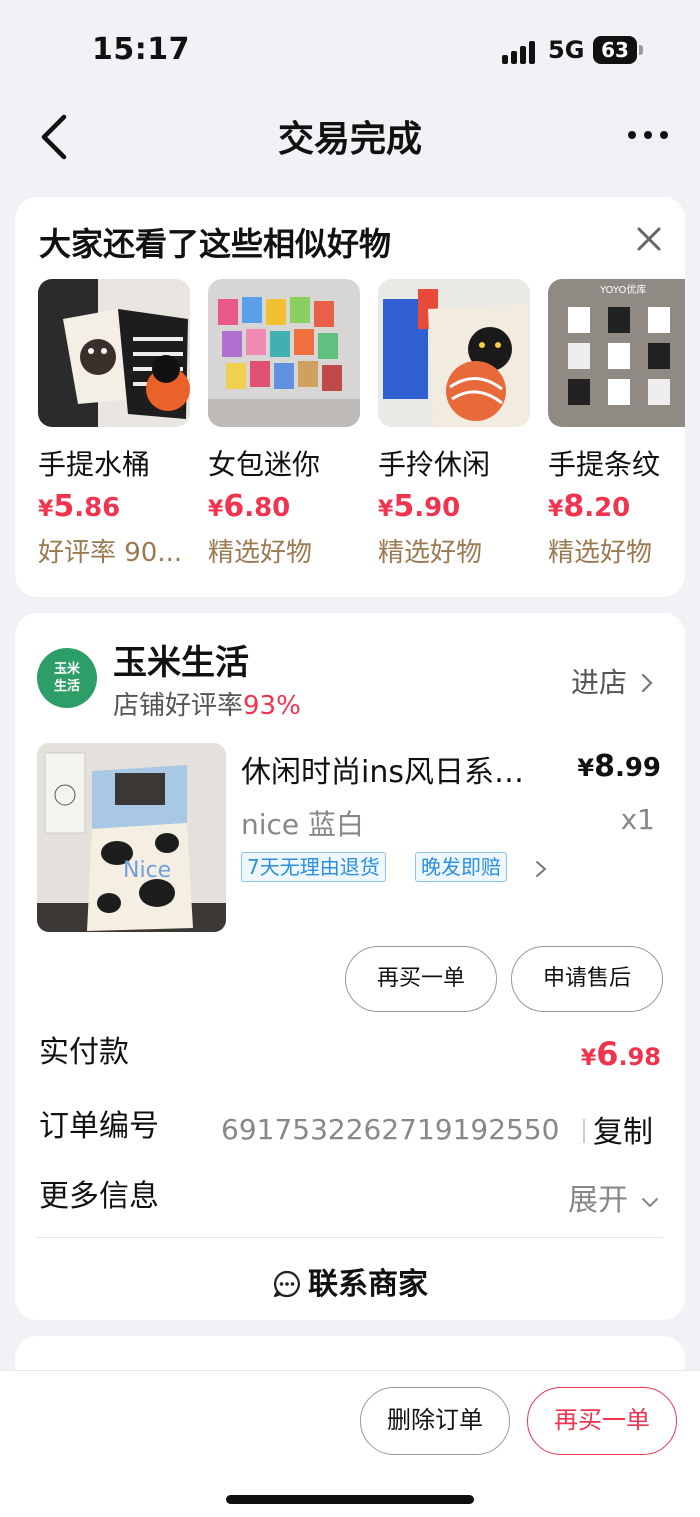 Image resolution: width=700 pixels, height=1517 pixels. What do you see at coordinates (303, 824) in the screenshot?
I see `product-spec: nice 蓝白` at bounding box center [303, 824].